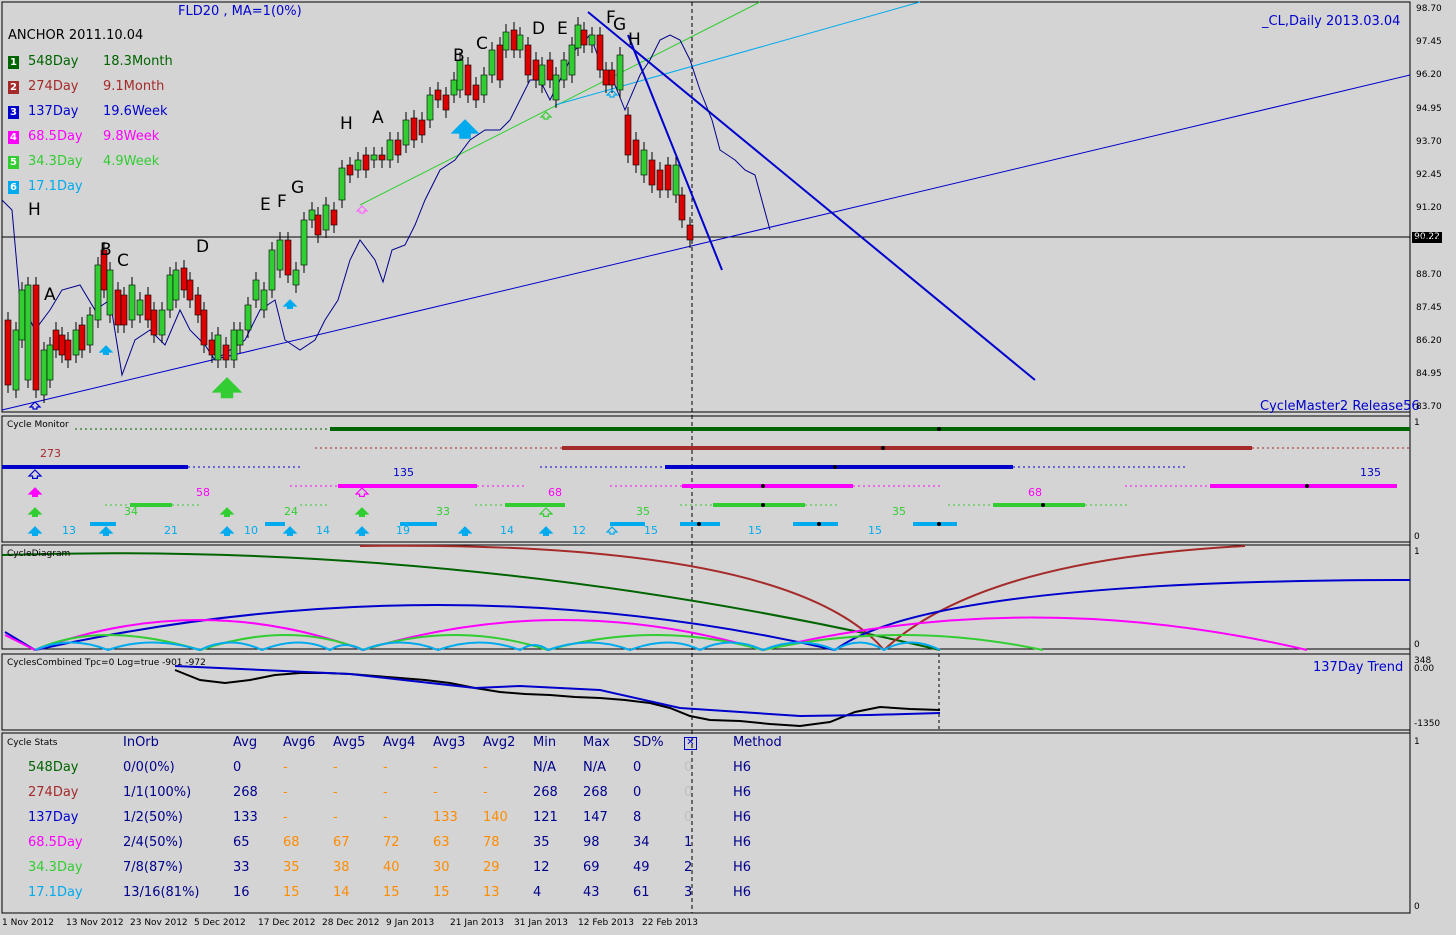 The width and height of the screenshot is (1456, 935). What do you see at coordinates (341, 867) in the screenshot?
I see `stats-cell: 38` at bounding box center [341, 867].